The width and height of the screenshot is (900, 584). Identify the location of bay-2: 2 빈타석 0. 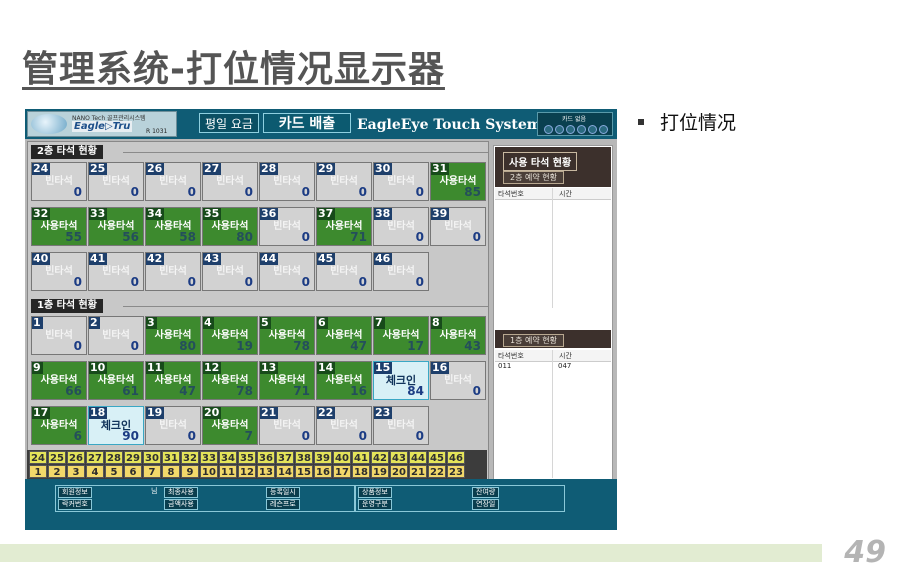
(116, 335).